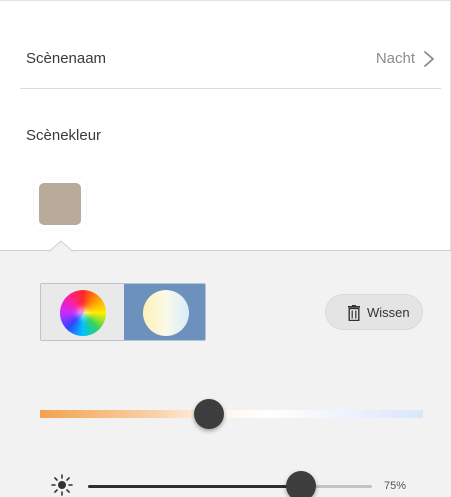  I want to click on scene-color-swatch, so click(60, 204).